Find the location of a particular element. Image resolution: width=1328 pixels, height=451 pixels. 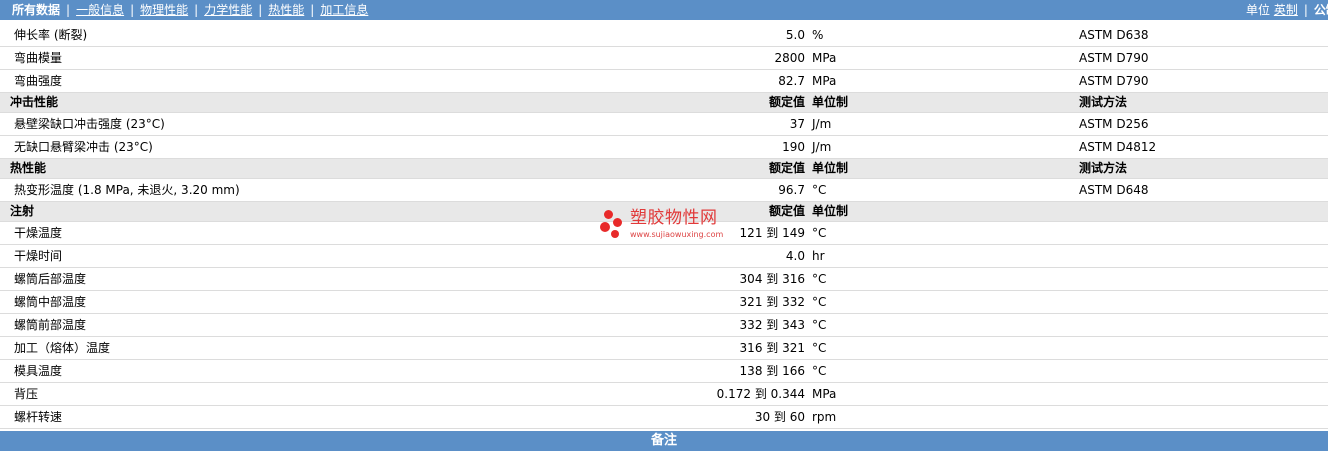

property-name: 模具温度 is located at coordinates (38, 371).